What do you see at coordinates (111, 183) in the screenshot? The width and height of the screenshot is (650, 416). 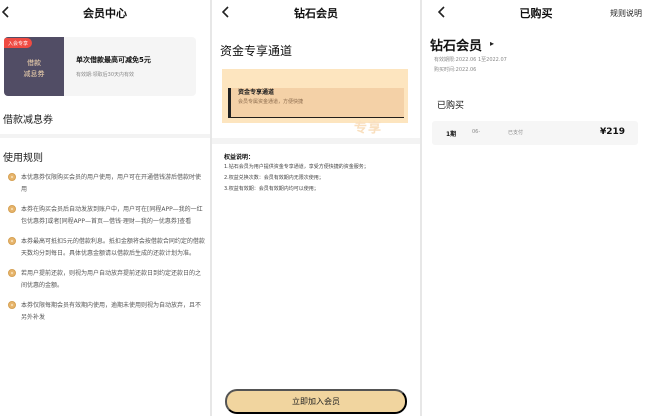 I see `rule-text: 本优惠券仅限购买会员的用户使用，用户可在开通借钱游后借款时使用` at bounding box center [111, 183].